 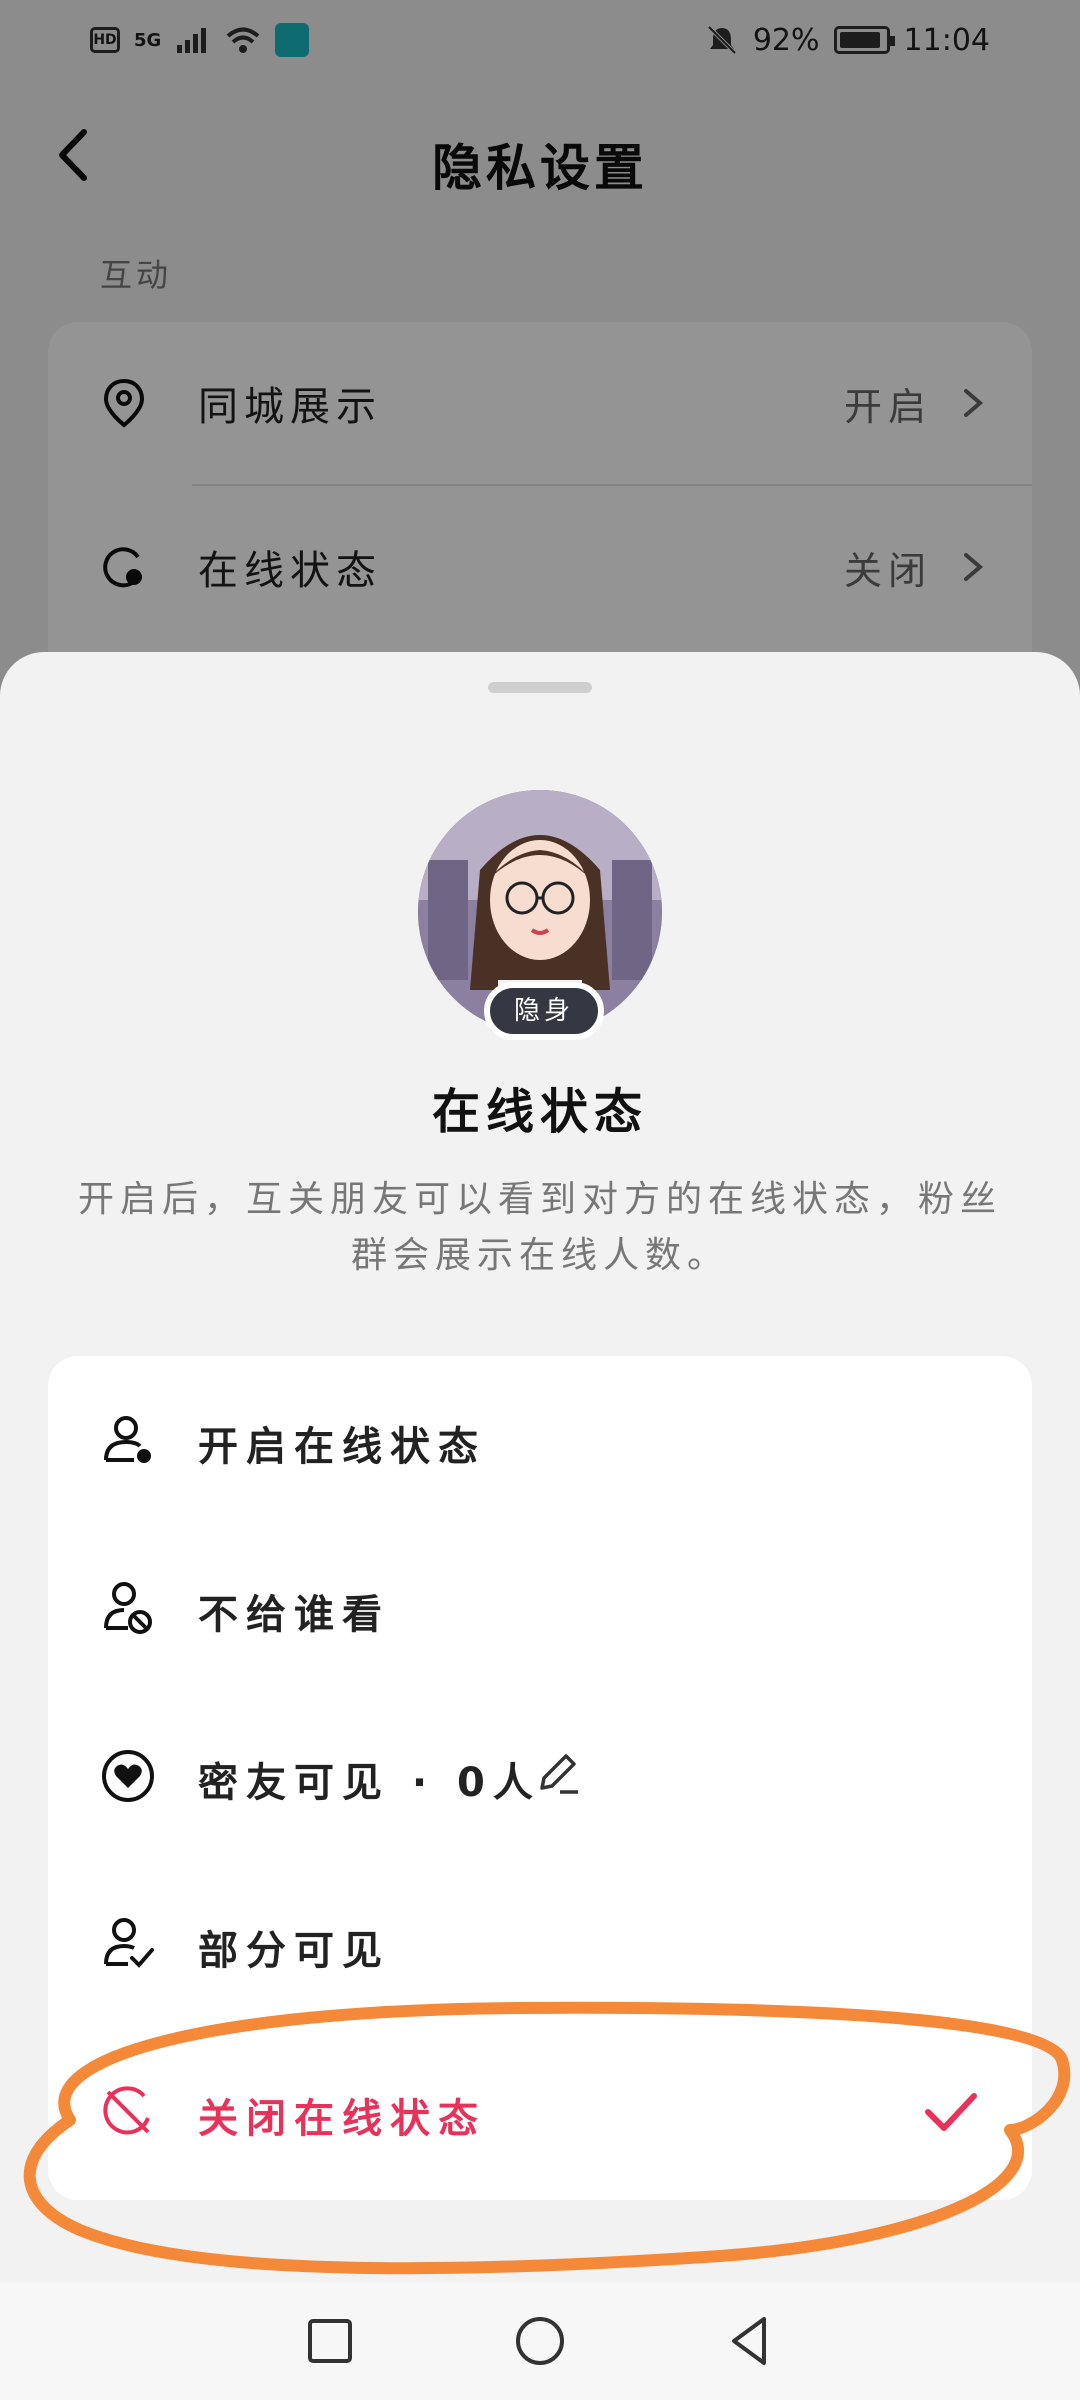 I want to click on home-circle-icon, so click(x=540, y=2341).